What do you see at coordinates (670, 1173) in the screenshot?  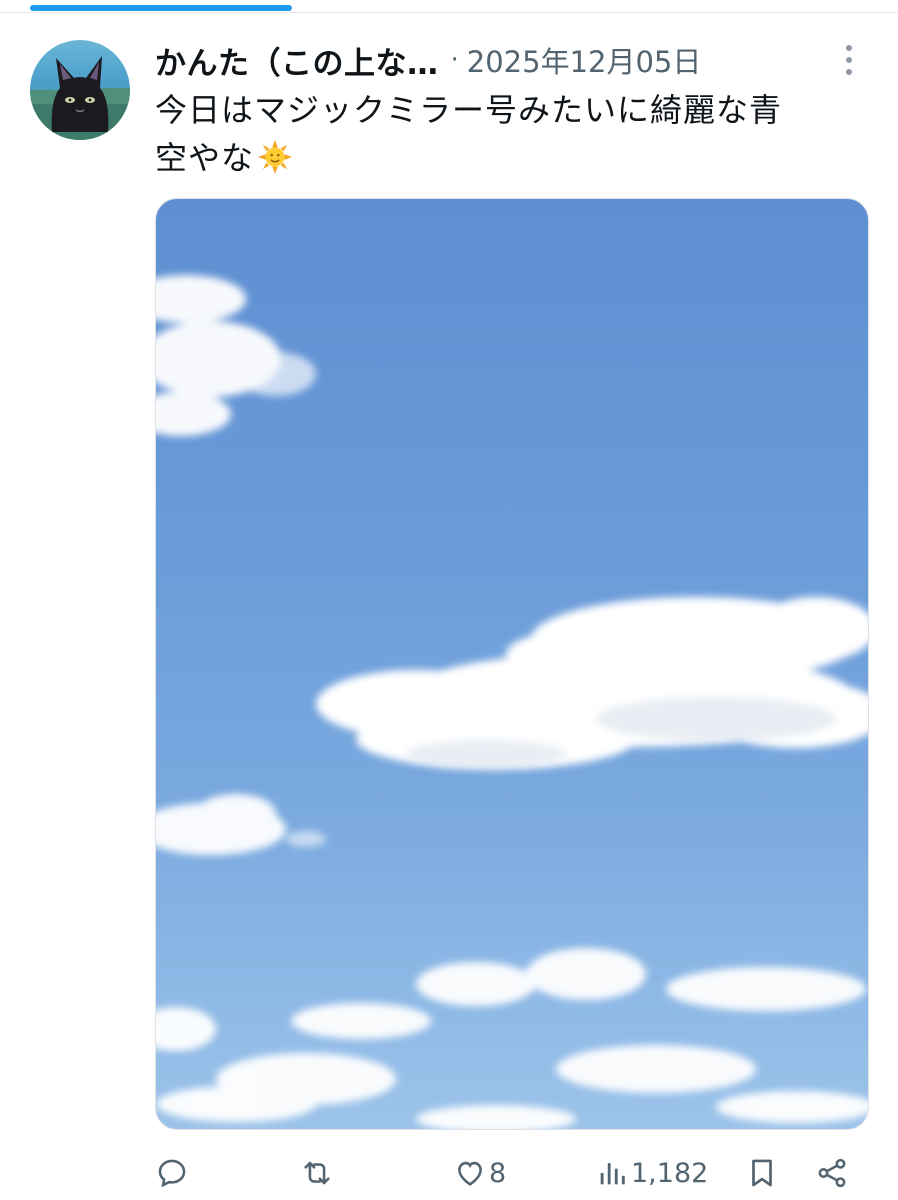 I see `views-count: 1,182` at bounding box center [670, 1173].